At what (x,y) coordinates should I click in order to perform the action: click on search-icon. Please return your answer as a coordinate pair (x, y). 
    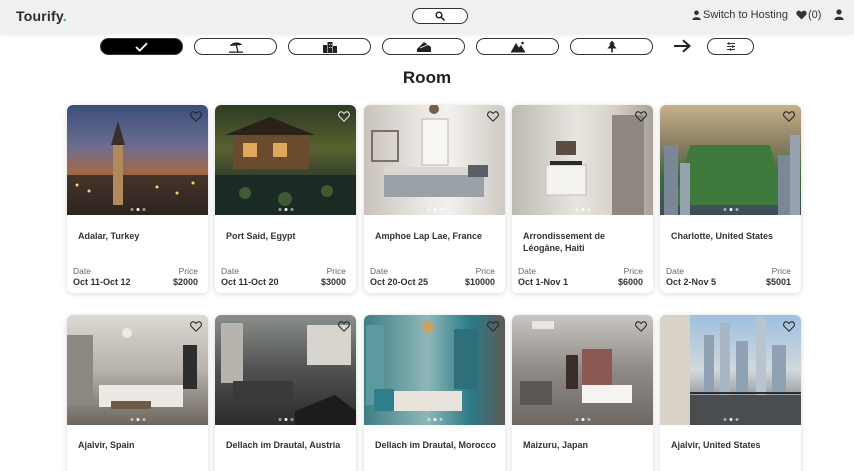
    Looking at the image, I should click on (440, 16).